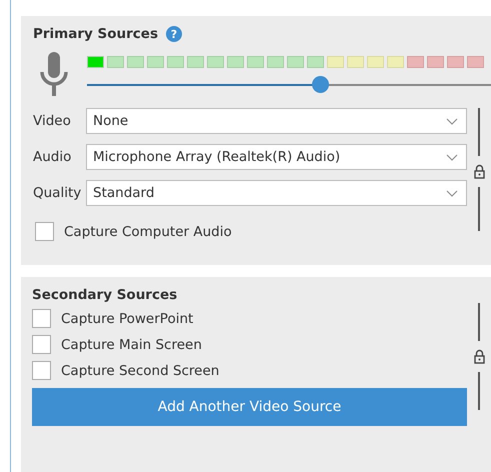 The image size is (491, 472). I want to click on dropdown: None, so click(276, 121).